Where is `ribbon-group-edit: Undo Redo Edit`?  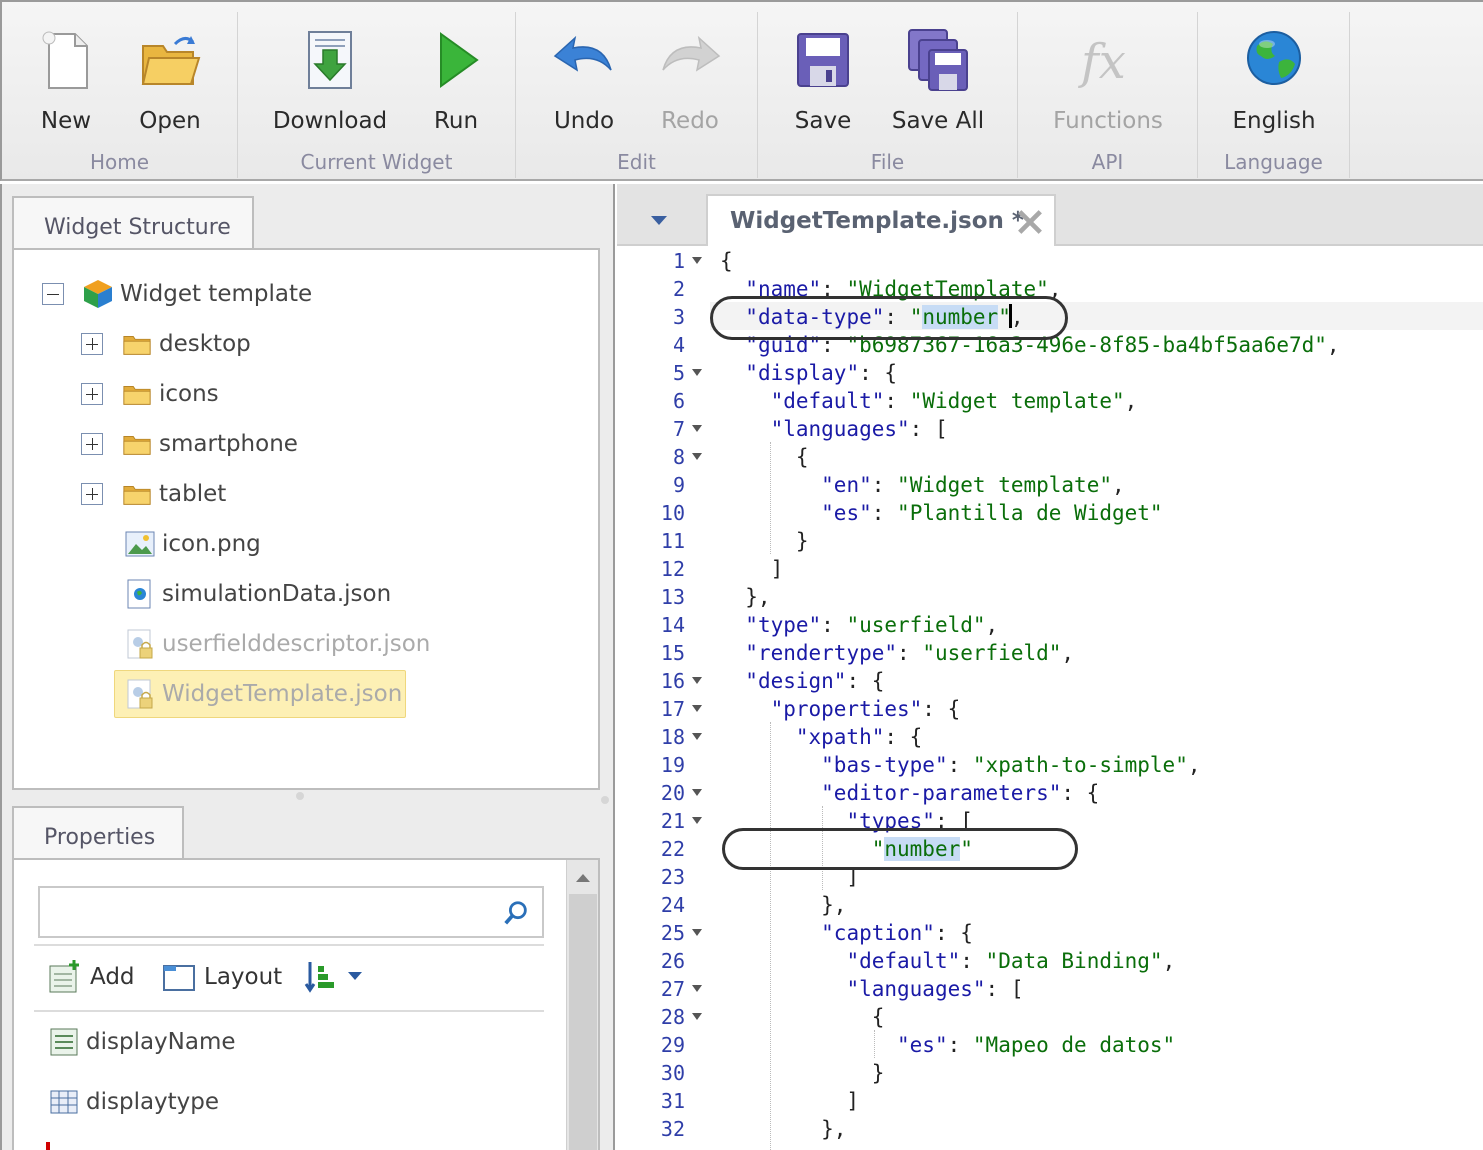 ribbon-group-edit: Undo Redo Edit is located at coordinates (637, 95).